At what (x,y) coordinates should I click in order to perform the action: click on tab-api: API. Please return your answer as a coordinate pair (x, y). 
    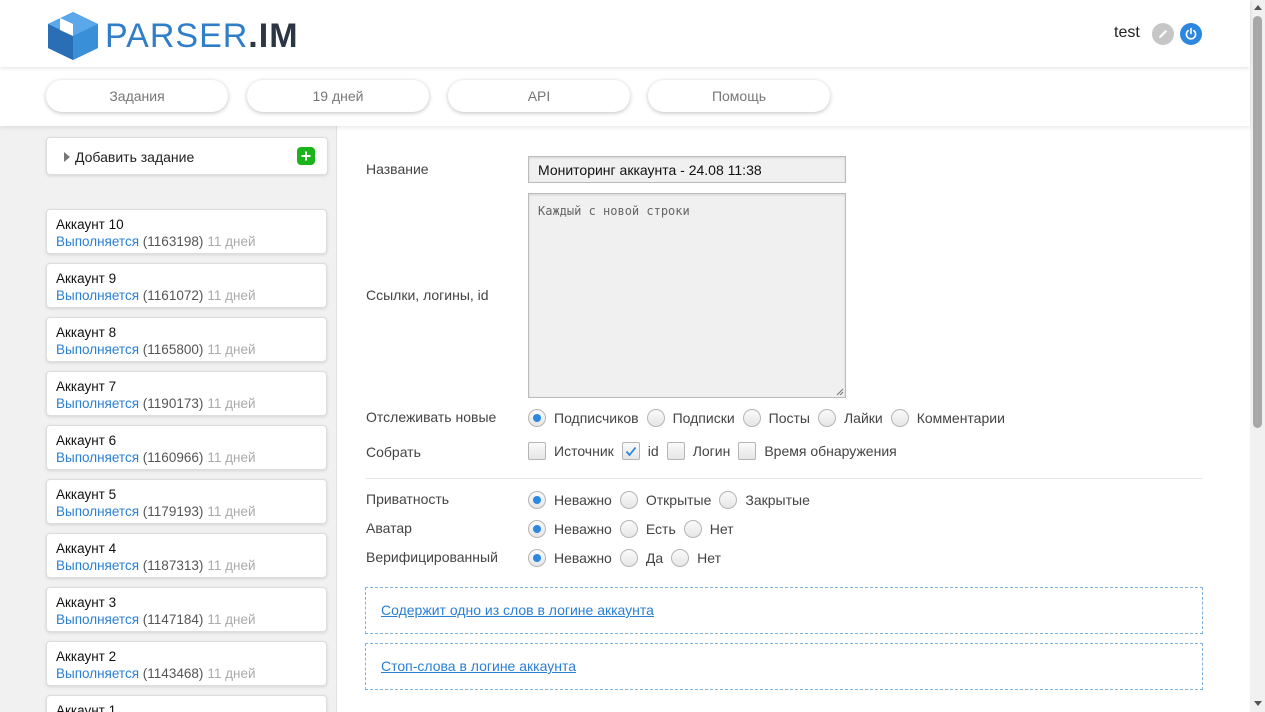
    Looking at the image, I should click on (539, 96).